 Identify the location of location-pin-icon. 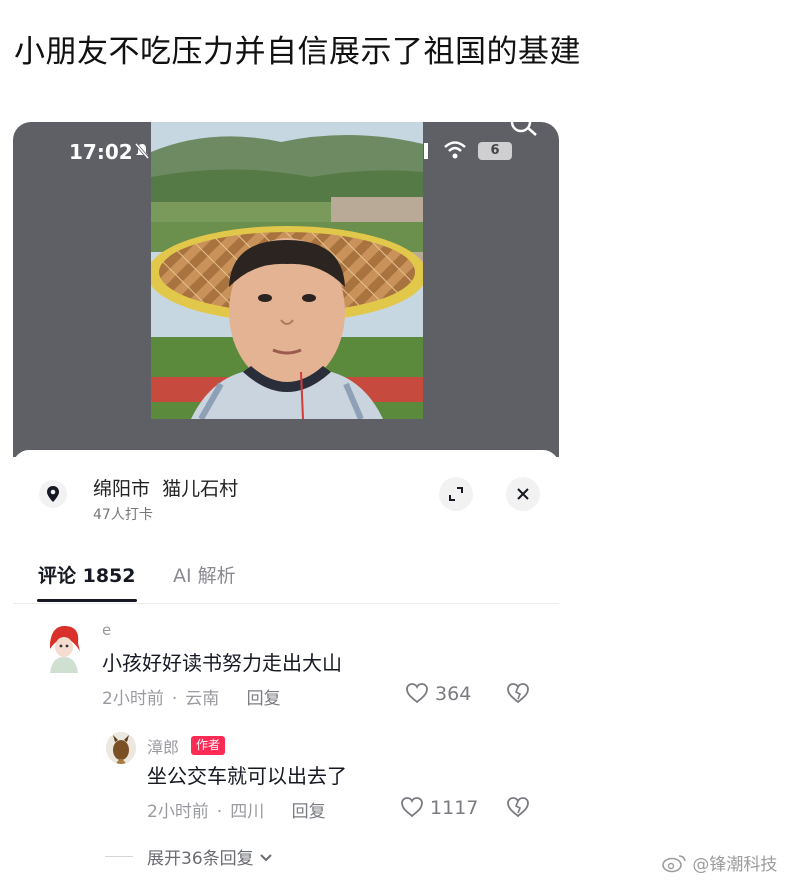
(53, 494).